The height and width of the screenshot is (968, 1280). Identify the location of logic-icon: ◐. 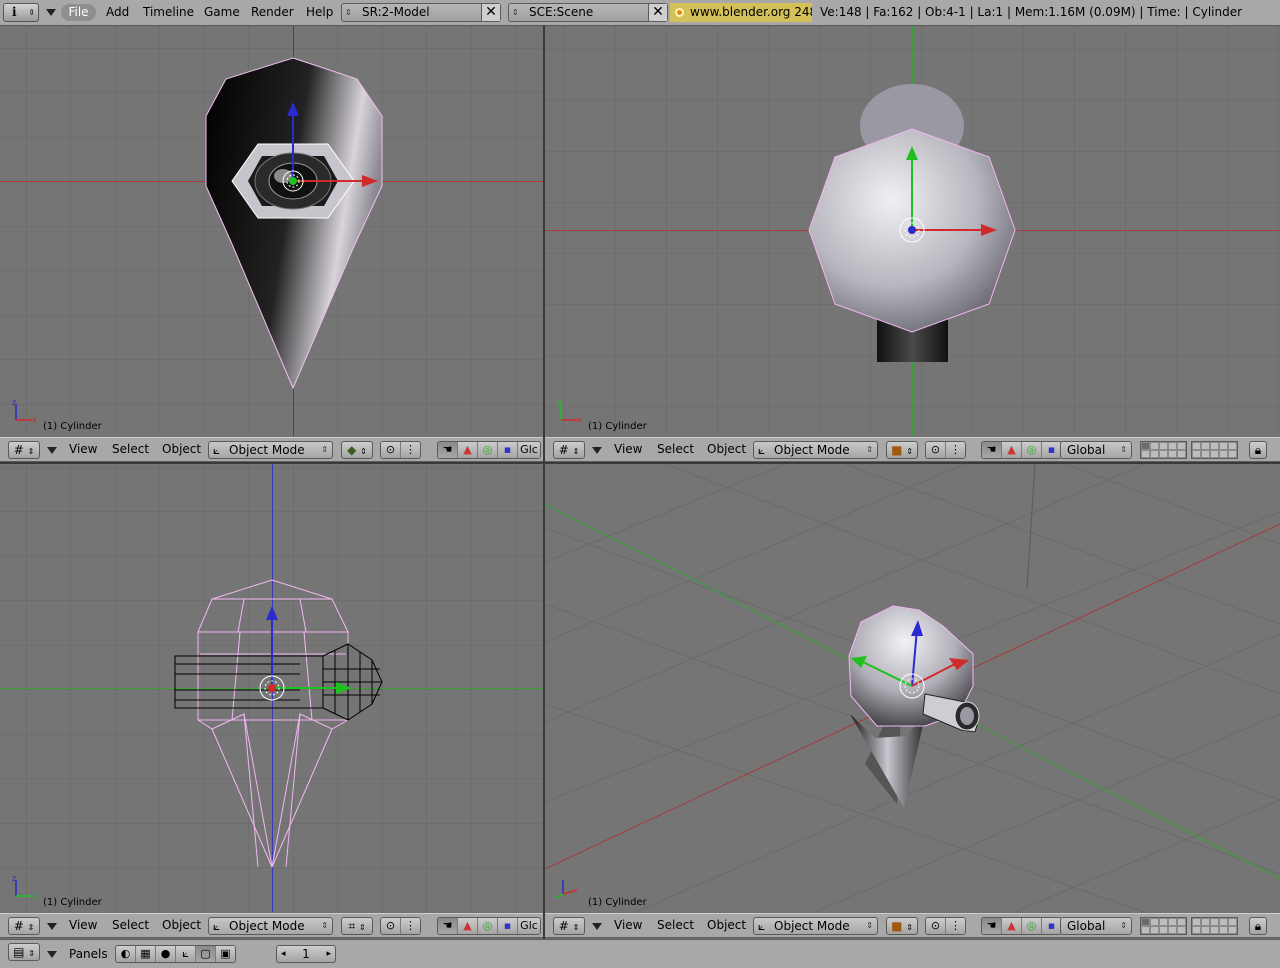
(126, 954).